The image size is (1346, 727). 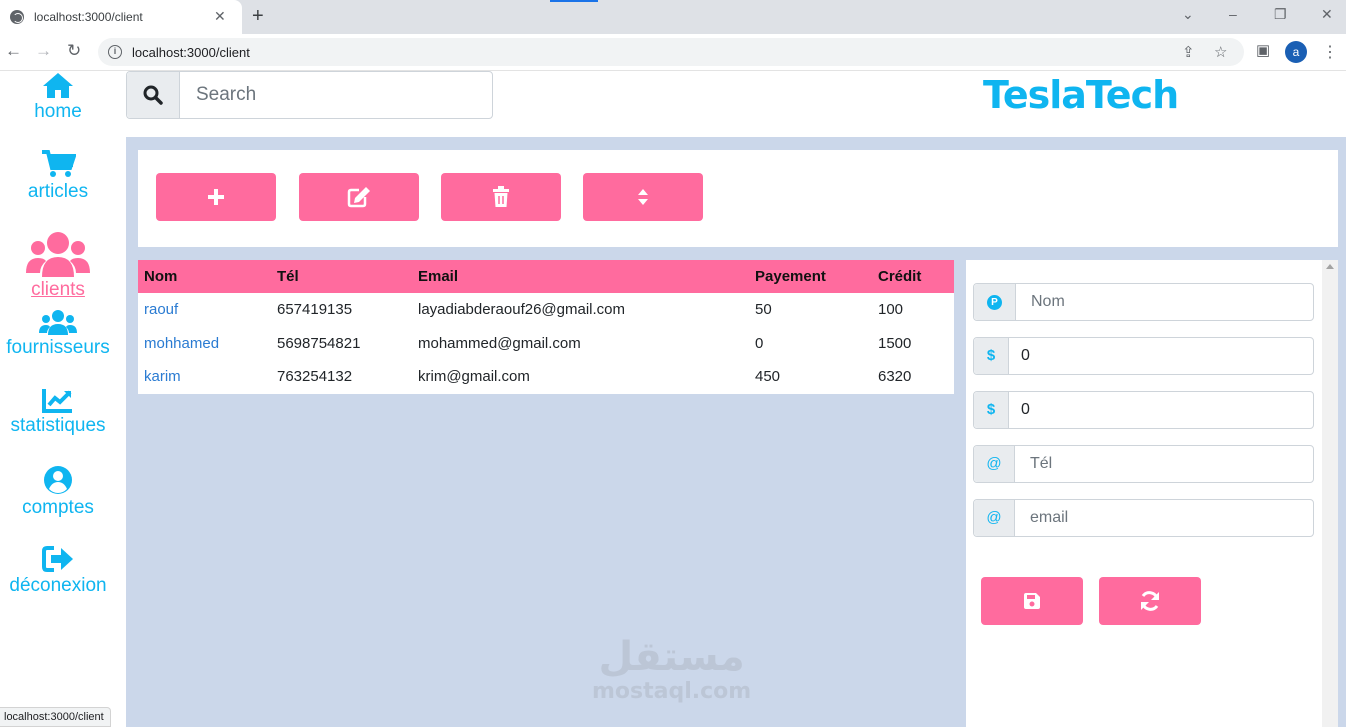 What do you see at coordinates (258, 16) in the screenshot?
I see `new-tab-button: +` at bounding box center [258, 16].